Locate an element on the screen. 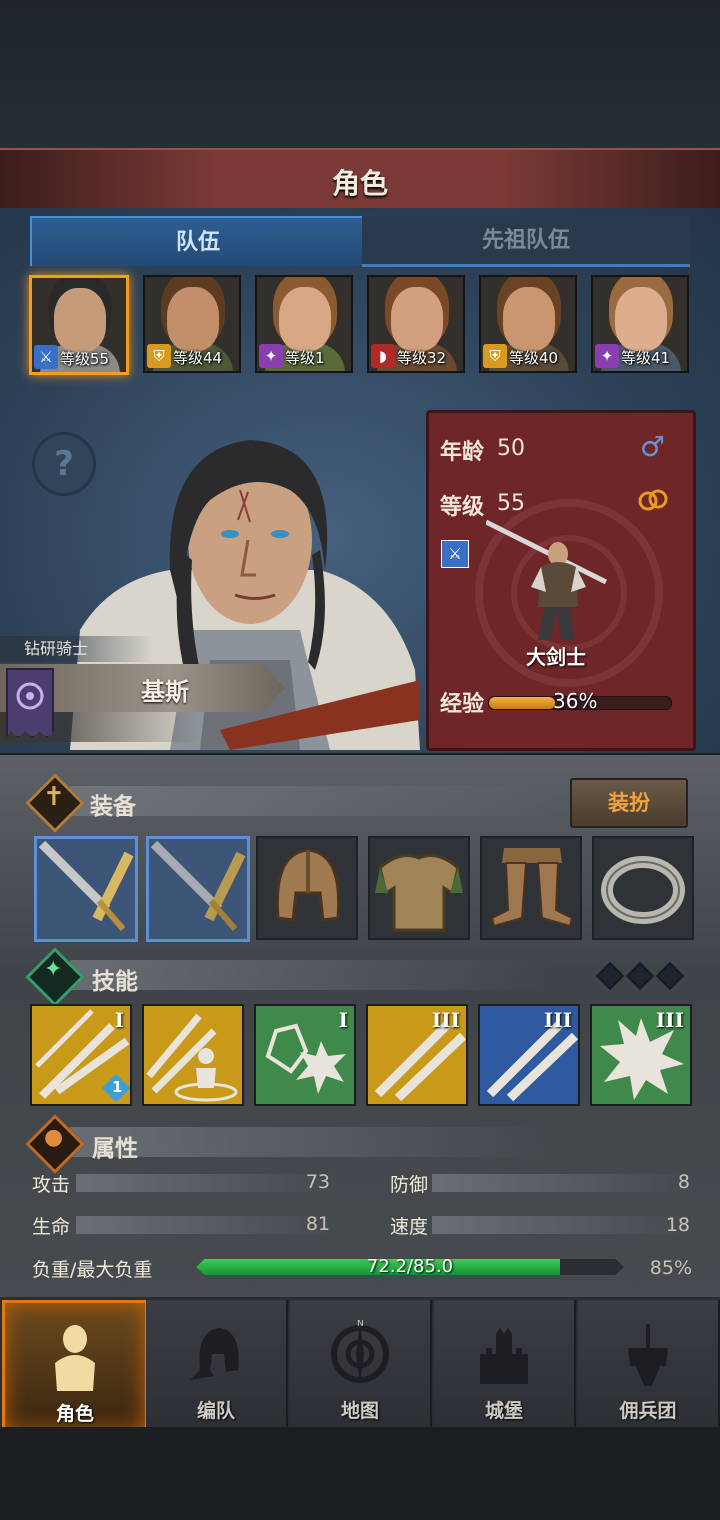 This screenshot has width=720, height=1520. tab-team: 队伍 is located at coordinates (198, 241).